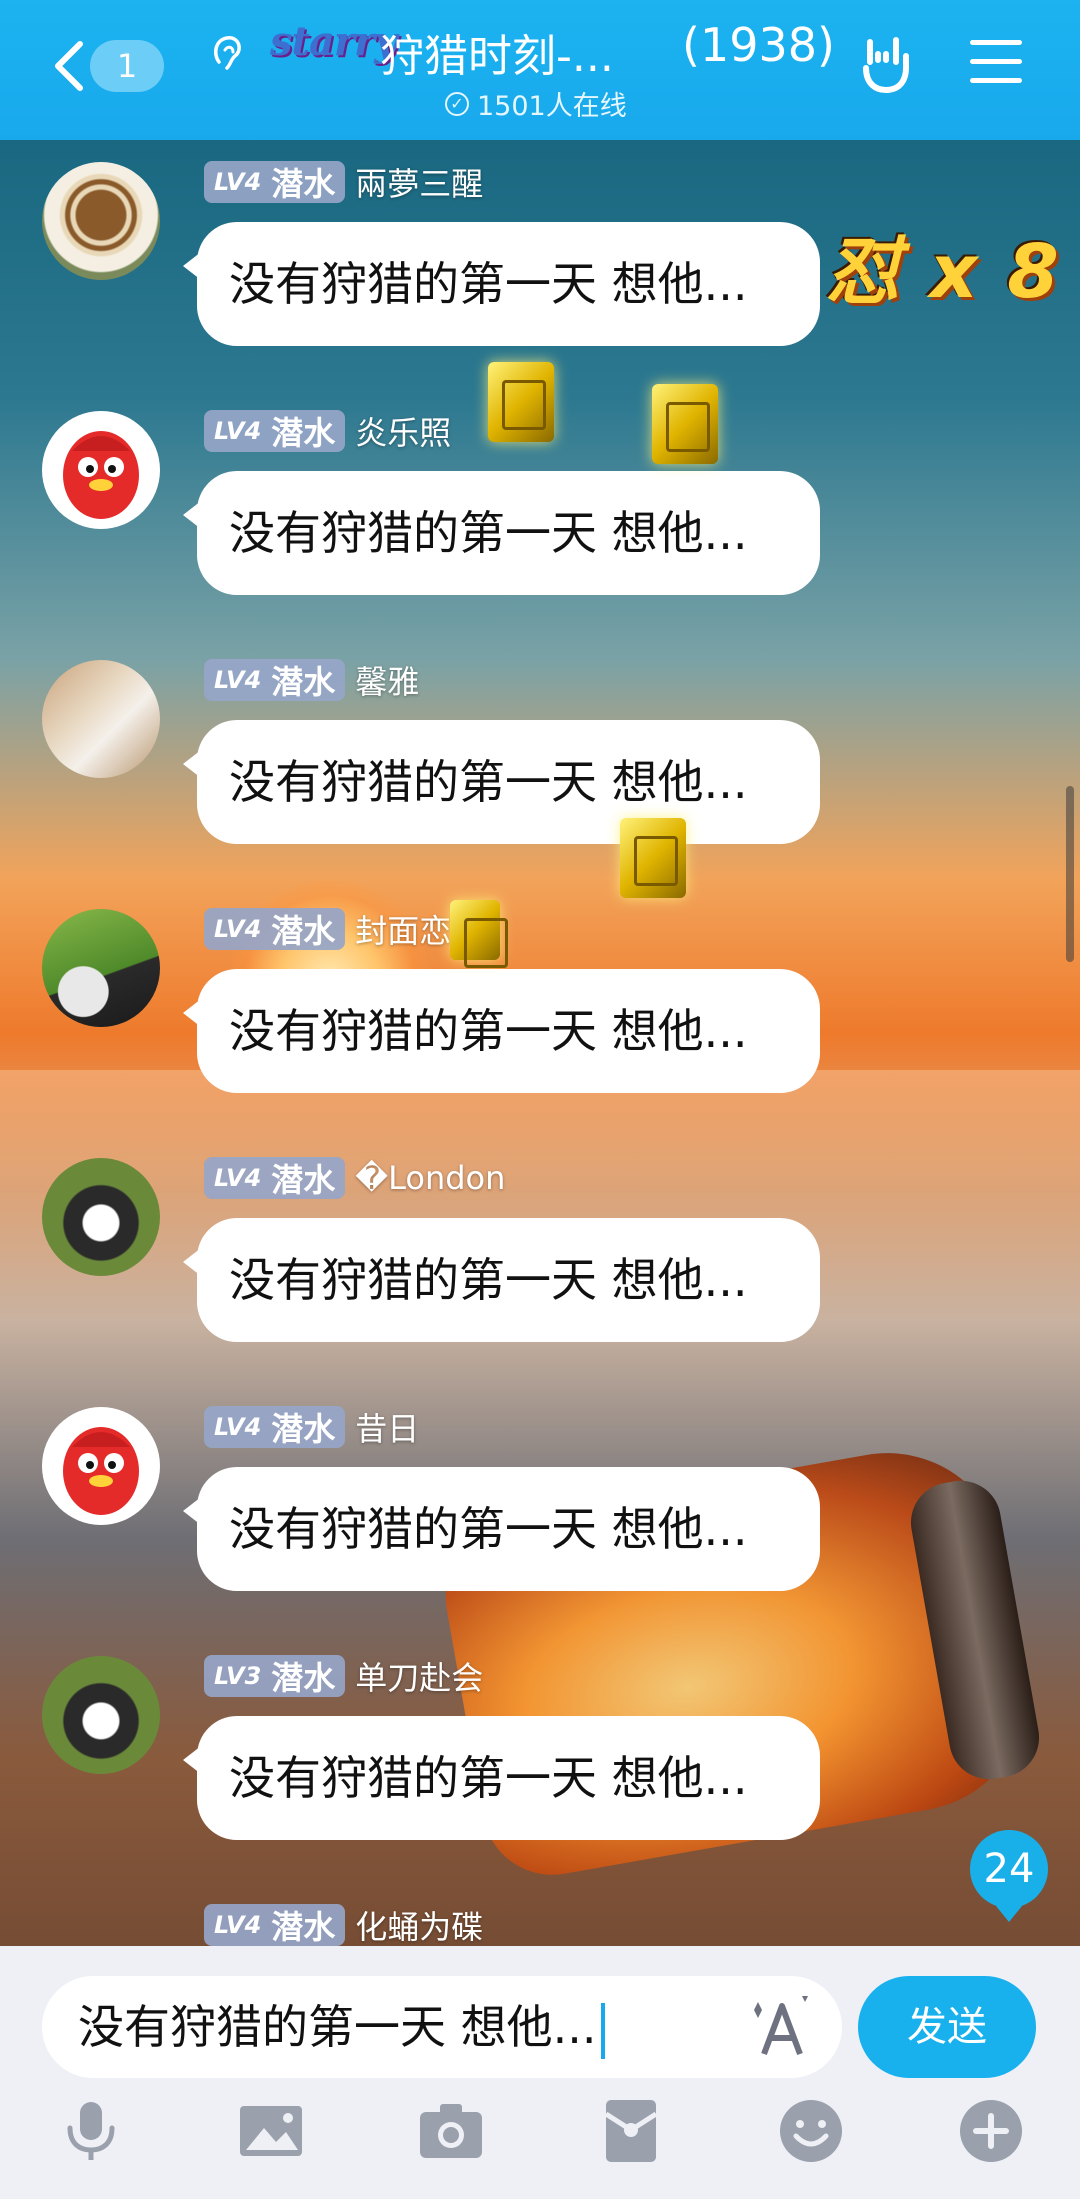 The height and width of the screenshot is (2199, 1080). Describe the element at coordinates (238, 1676) in the screenshot. I see `level-label: LV3` at that location.